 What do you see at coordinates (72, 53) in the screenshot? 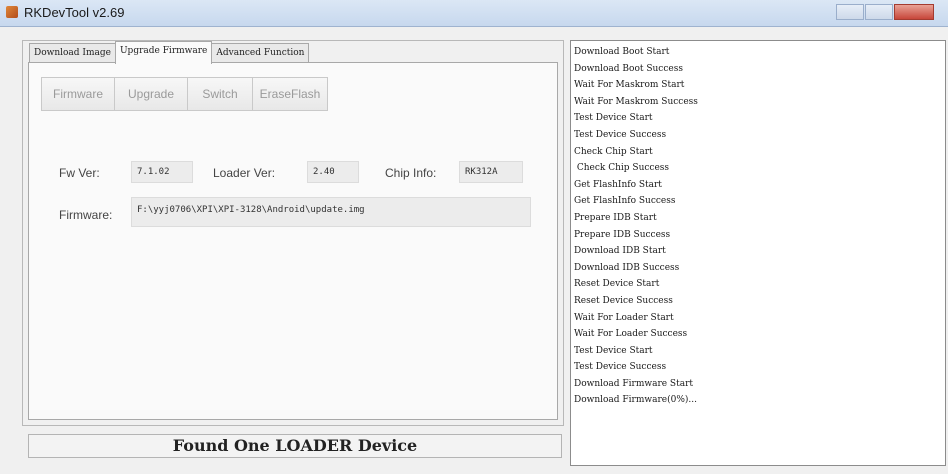
I see `tab-download-image: Download Image` at bounding box center [72, 53].